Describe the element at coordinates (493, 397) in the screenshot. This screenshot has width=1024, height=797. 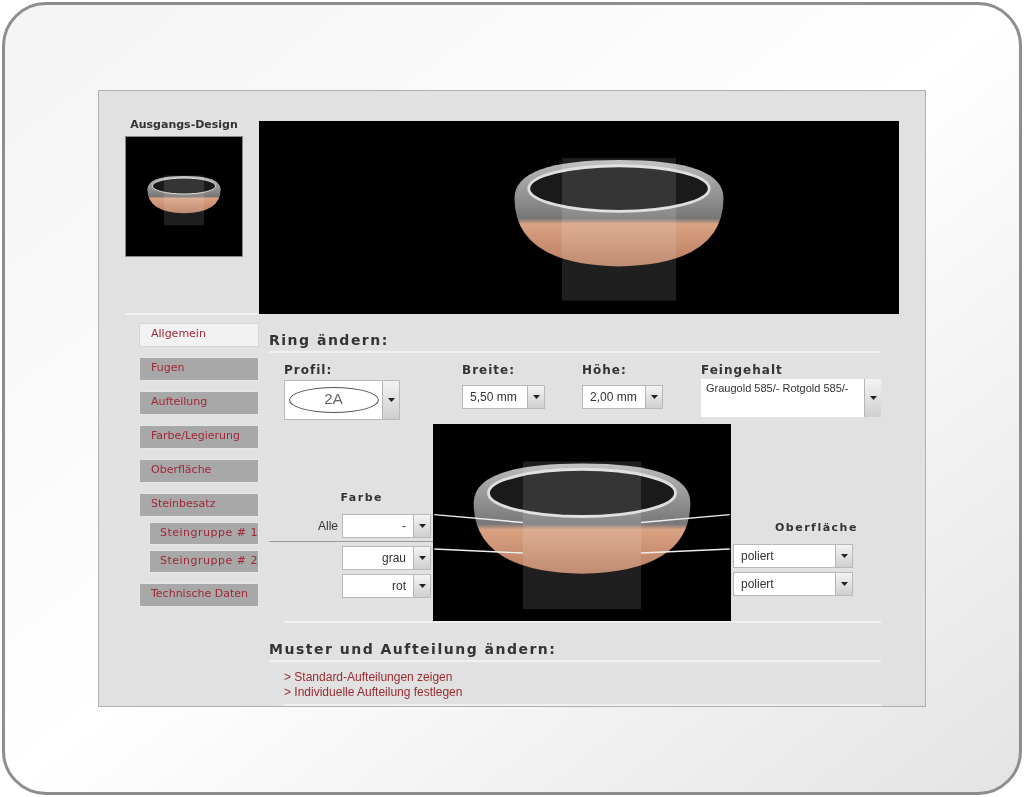
I see `select-value: 5,50 mm` at that location.